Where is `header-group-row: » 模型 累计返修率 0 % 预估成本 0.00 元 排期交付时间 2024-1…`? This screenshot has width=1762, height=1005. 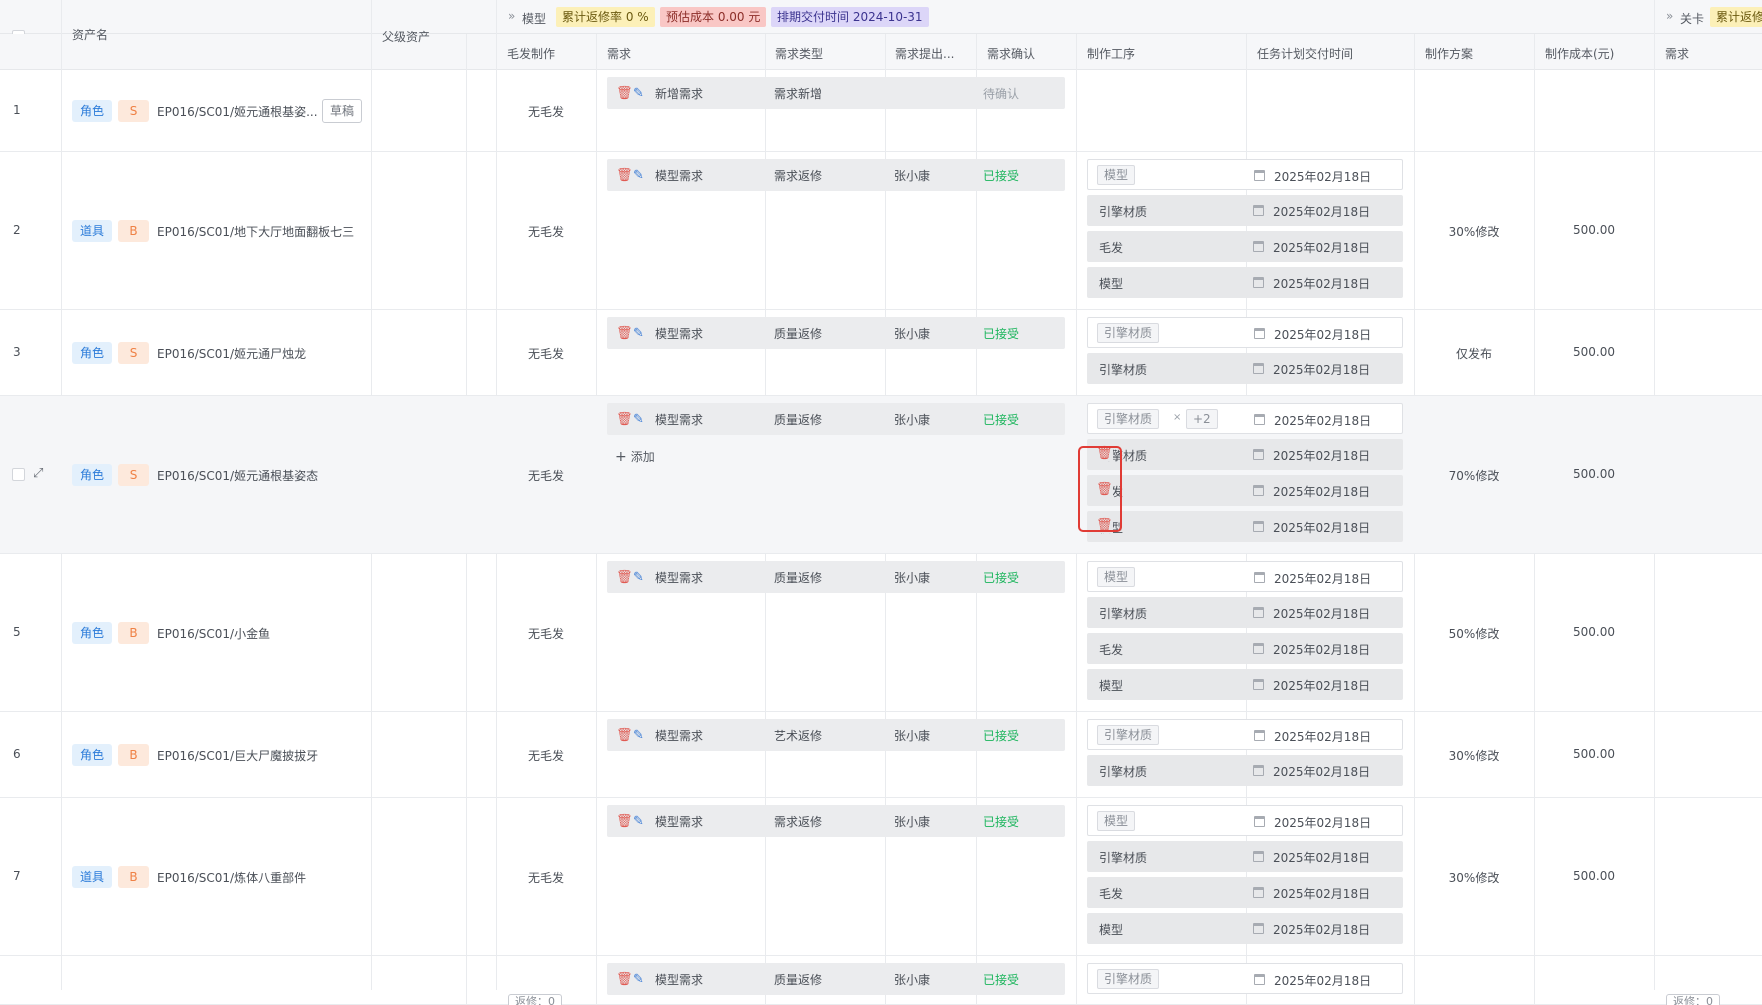 header-group-row: » 模型 累计返修率 0 % 预估成本 0.00 元 排期交付时间 2024-1… is located at coordinates (881, 21).